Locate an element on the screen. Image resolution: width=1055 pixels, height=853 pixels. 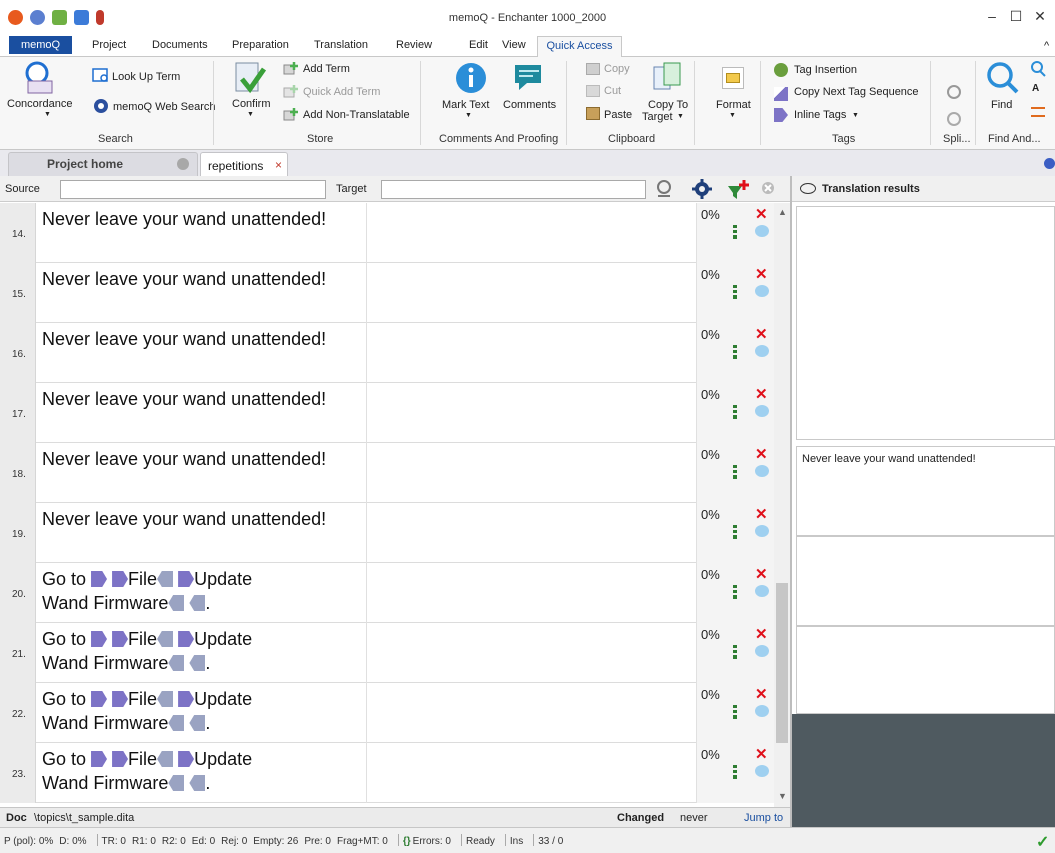
table-row: 15. Never leave your wand unattended! 0% ✕ is located at coordinates (387, 293).